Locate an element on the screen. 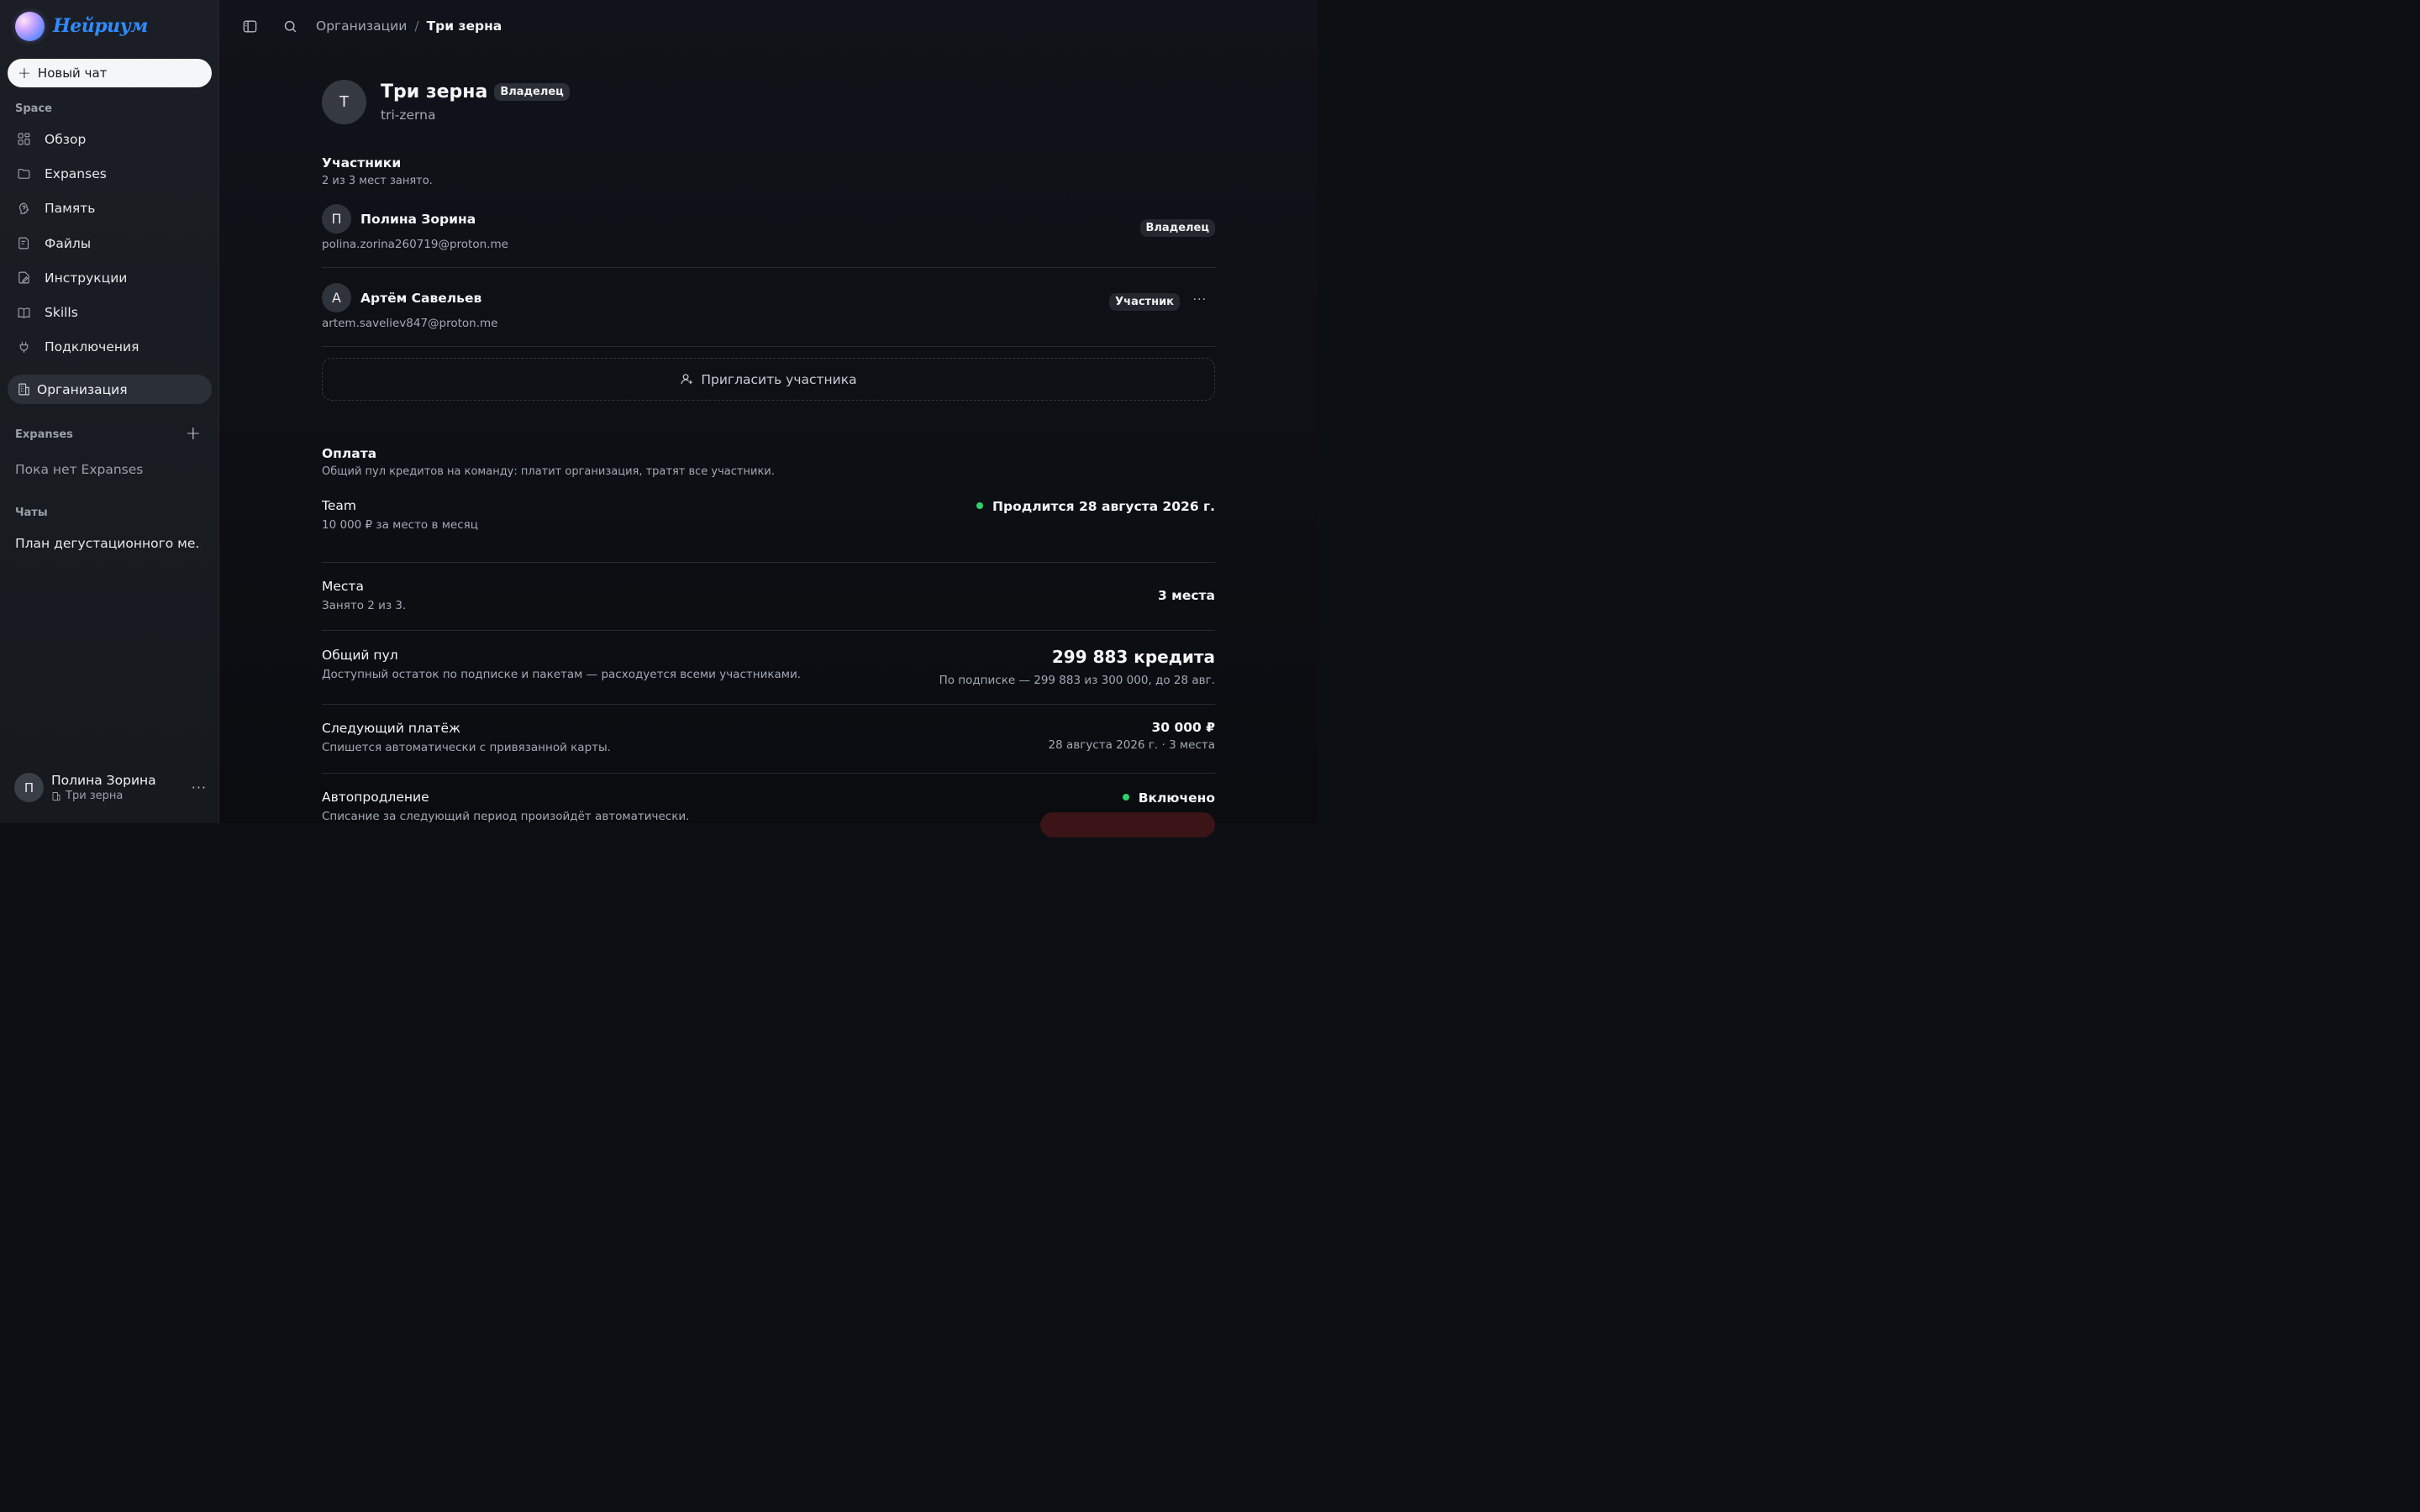 This screenshot has width=2420, height=1512. breadcrumb-organizations: Организации is located at coordinates (361, 26).